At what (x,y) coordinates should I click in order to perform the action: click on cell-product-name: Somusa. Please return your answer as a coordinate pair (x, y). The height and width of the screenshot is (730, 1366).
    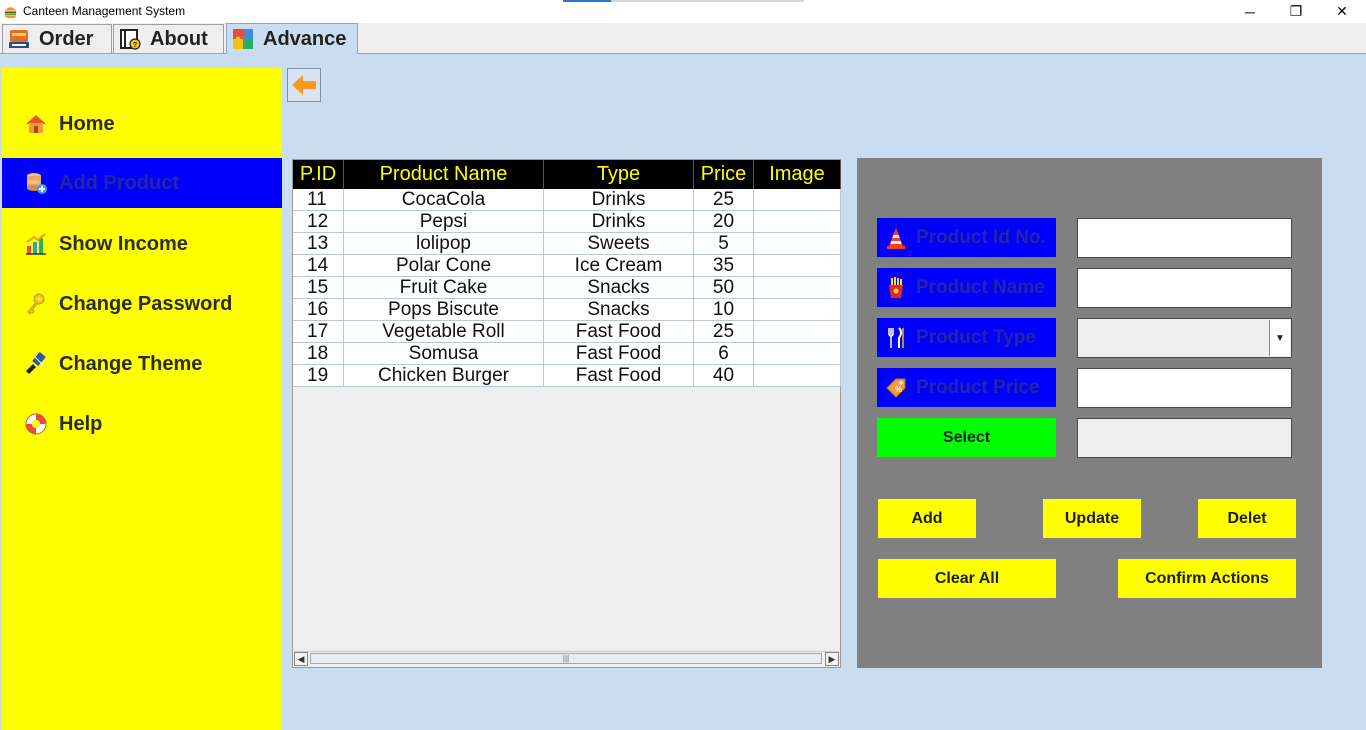
    Looking at the image, I should click on (444, 354).